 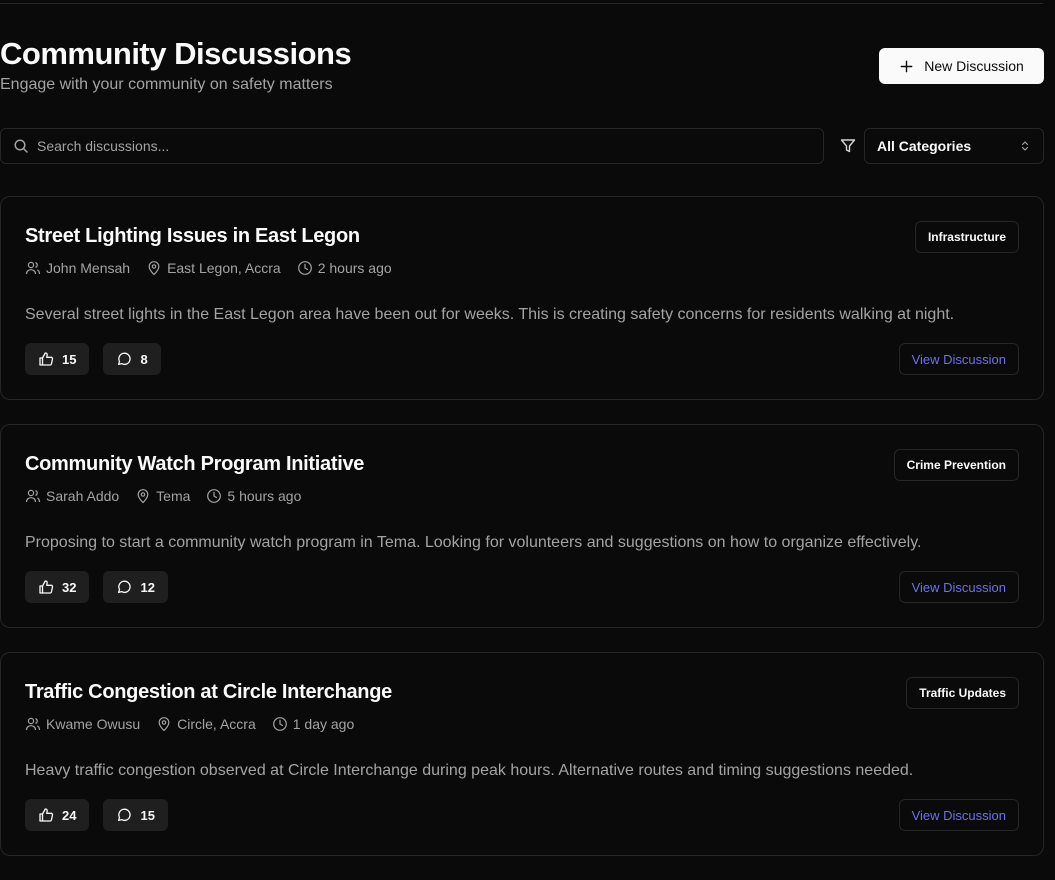 I want to click on time-ago: 5 hours ago, so click(x=264, y=496).